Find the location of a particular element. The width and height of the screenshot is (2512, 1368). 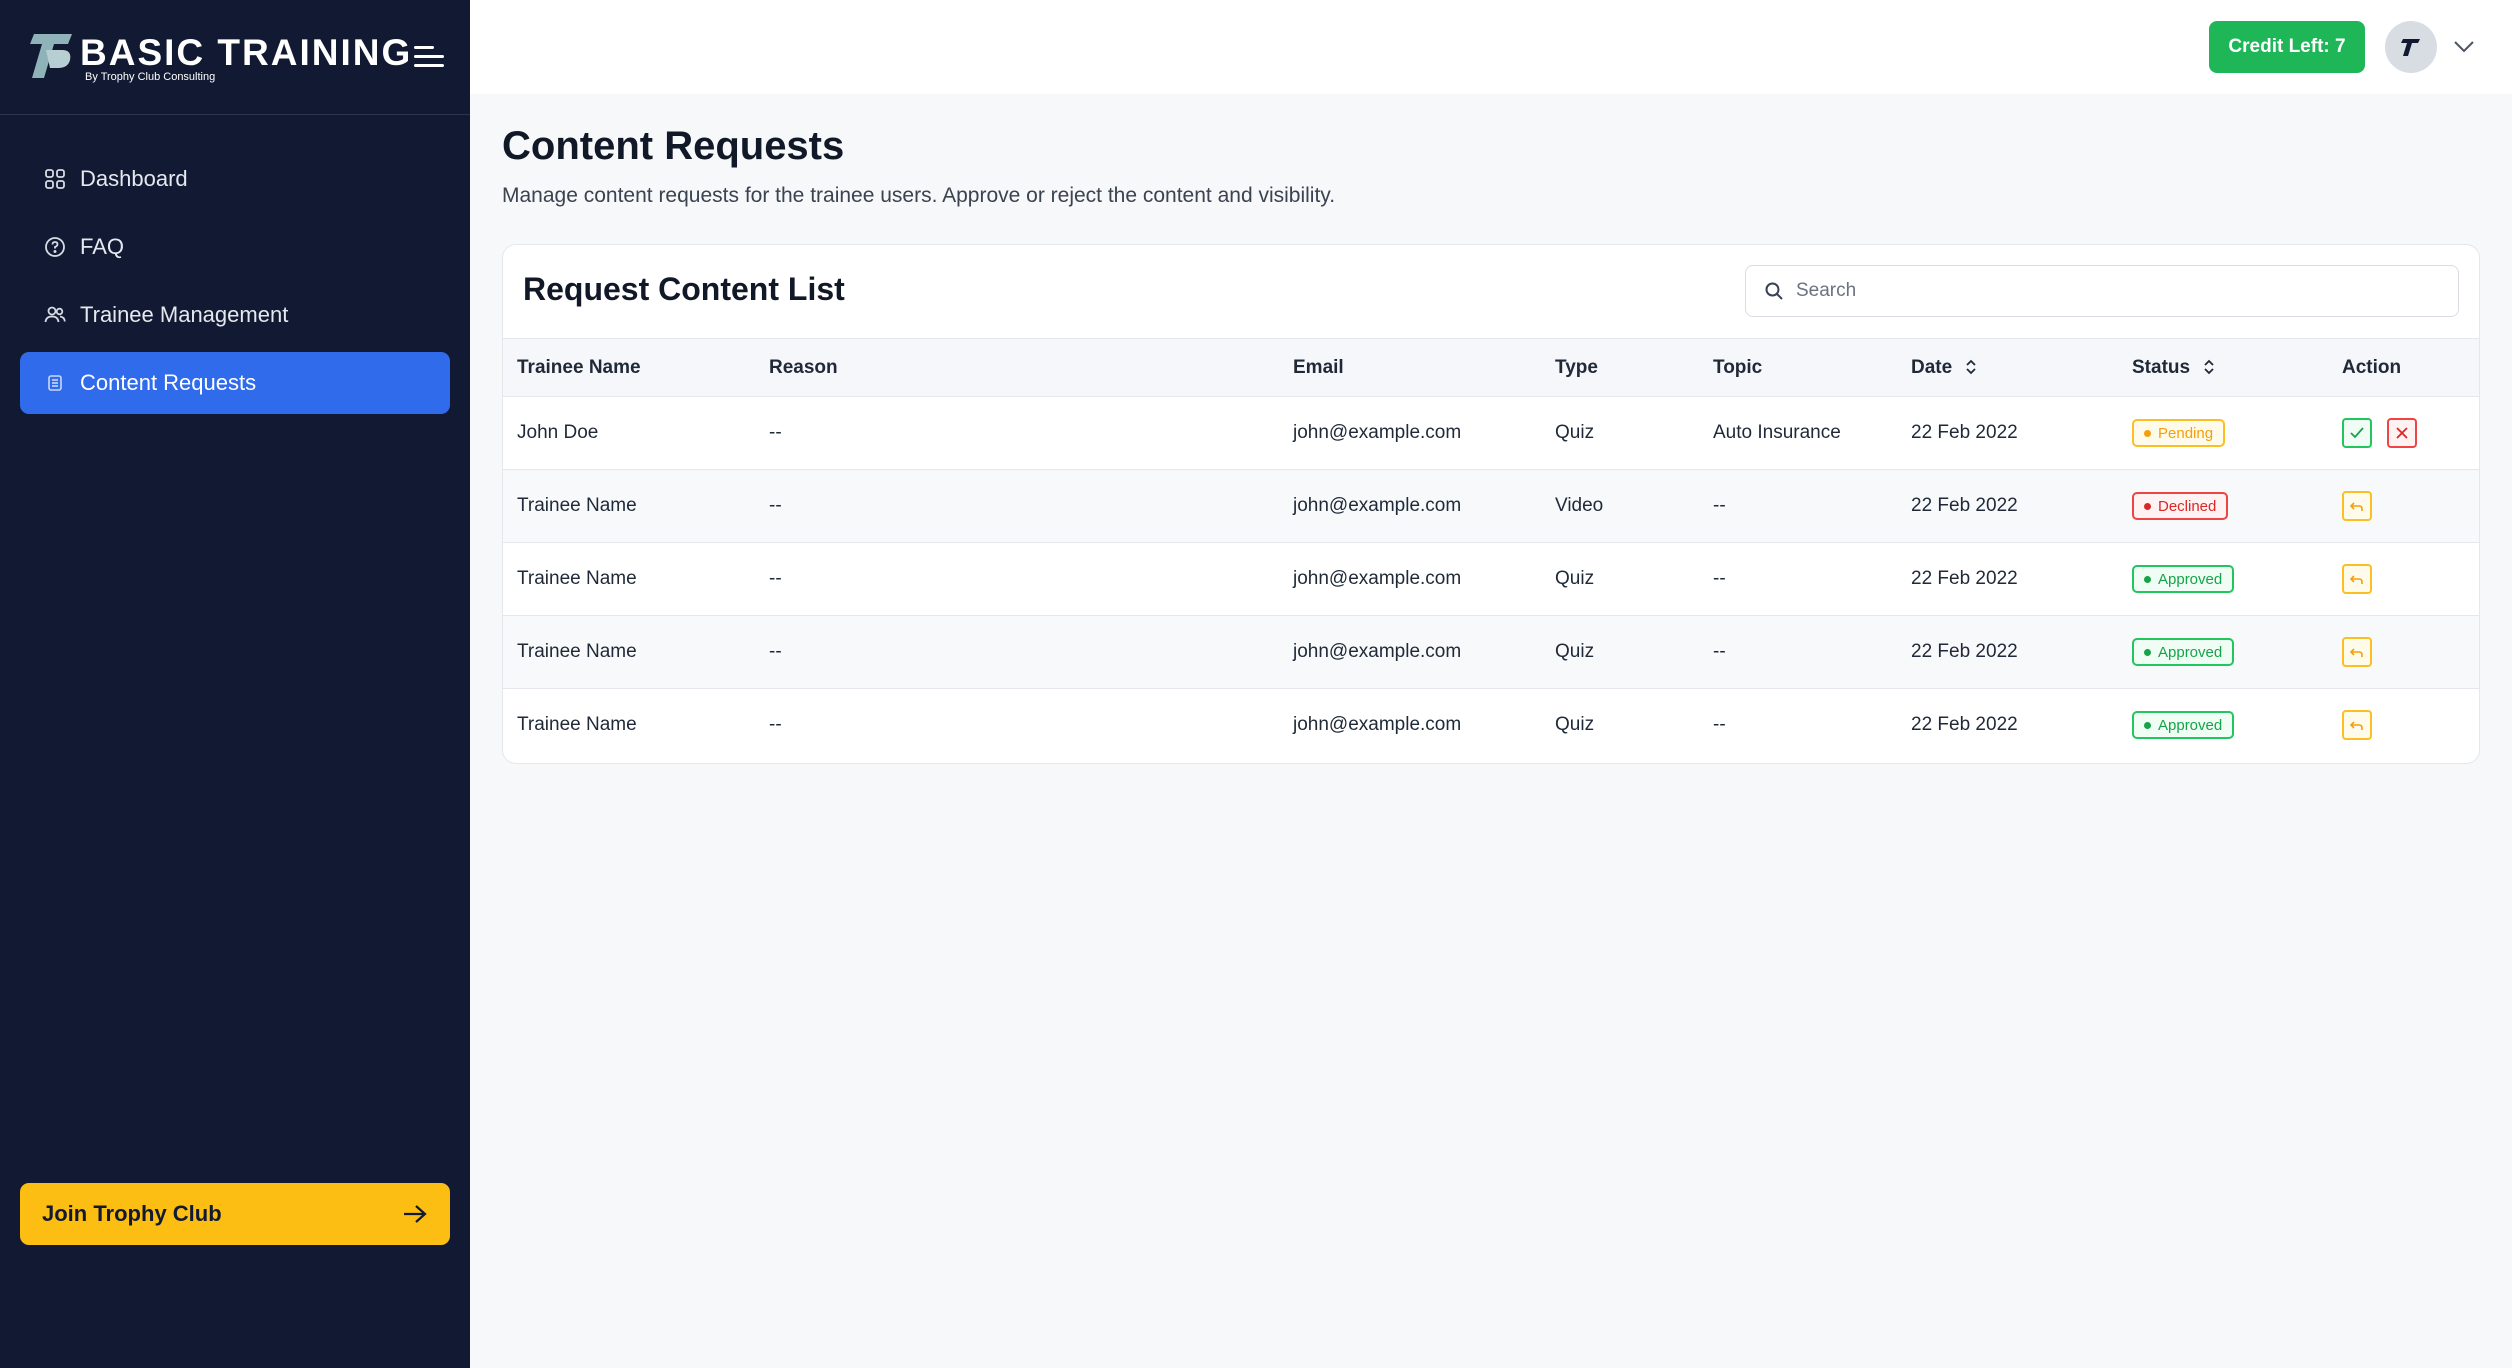

cell-status: Declined is located at coordinates (2223, 506).